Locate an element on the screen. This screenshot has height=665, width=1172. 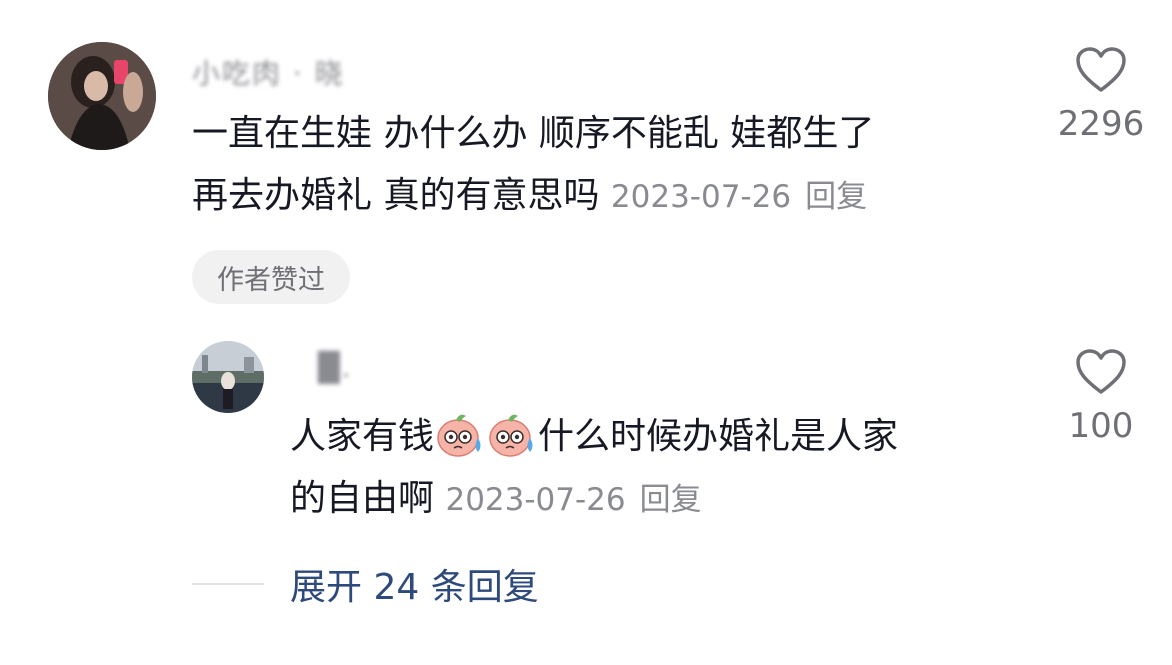
comment-line-text: 人家有钱 is located at coordinates (362, 436).